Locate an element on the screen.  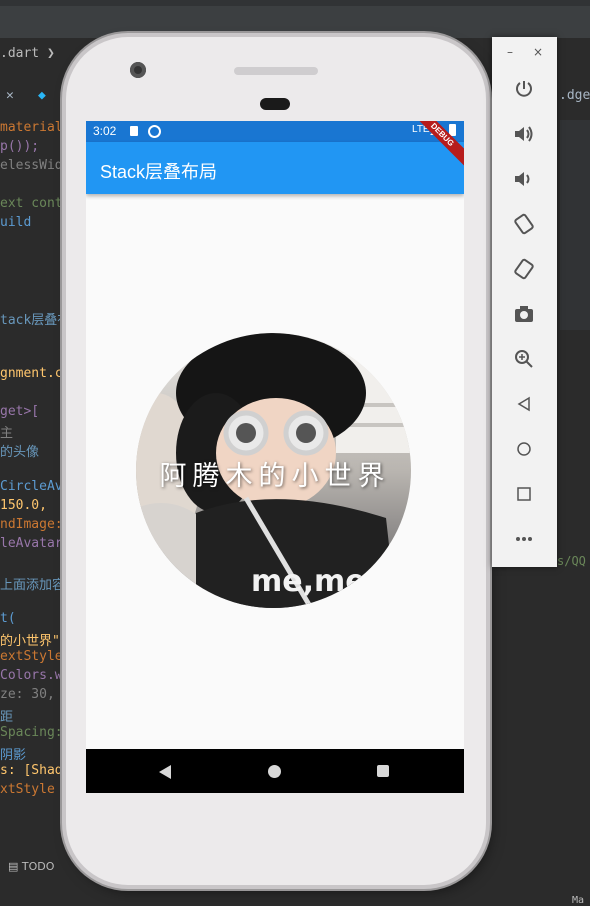
corner-label: Ma is located at coordinates (578, 900).